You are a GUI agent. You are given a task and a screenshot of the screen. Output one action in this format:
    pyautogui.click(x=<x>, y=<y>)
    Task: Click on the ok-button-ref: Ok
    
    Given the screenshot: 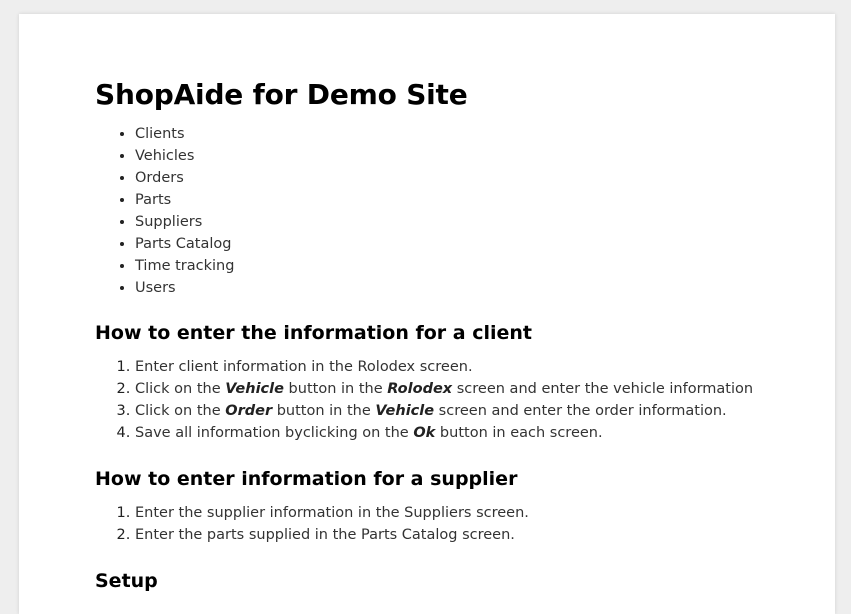 What is the action you would take?
    pyautogui.click(x=424, y=433)
    